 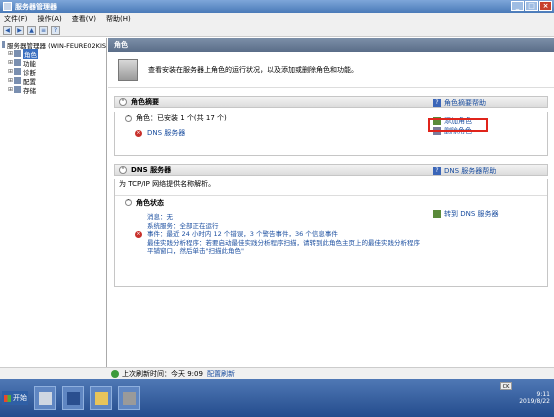 What do you see at coordinates (7, 30) in the screenshot?
I see `back-icon: ◀` at bounding box center [7, 30].